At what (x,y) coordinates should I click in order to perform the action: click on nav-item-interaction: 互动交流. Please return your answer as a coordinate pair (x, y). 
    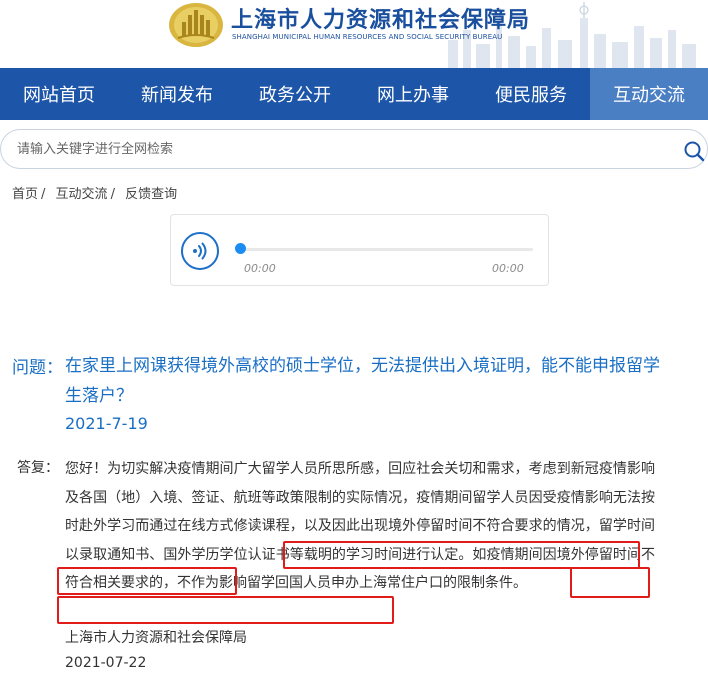
    Looking at the image, I should click on (649, 94).